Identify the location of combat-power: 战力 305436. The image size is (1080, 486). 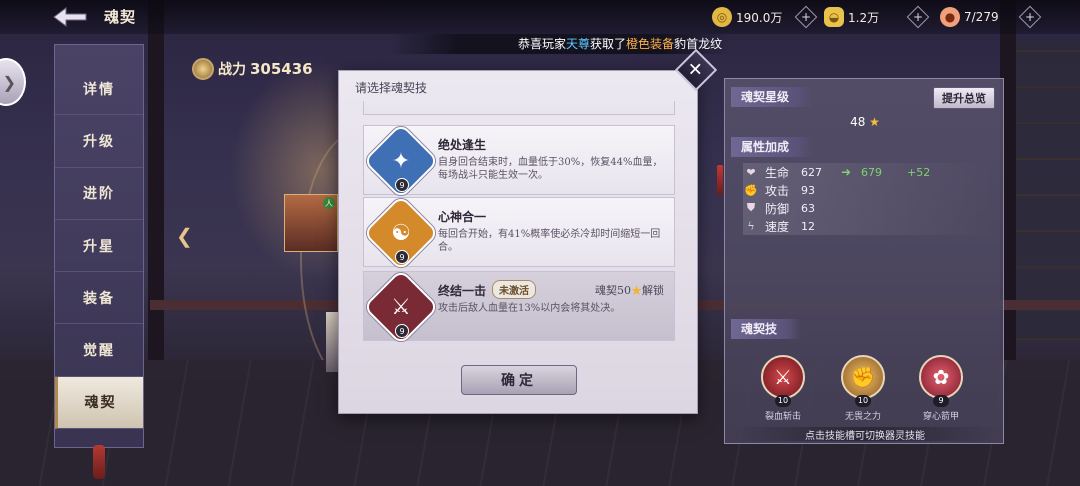
(252, 69).